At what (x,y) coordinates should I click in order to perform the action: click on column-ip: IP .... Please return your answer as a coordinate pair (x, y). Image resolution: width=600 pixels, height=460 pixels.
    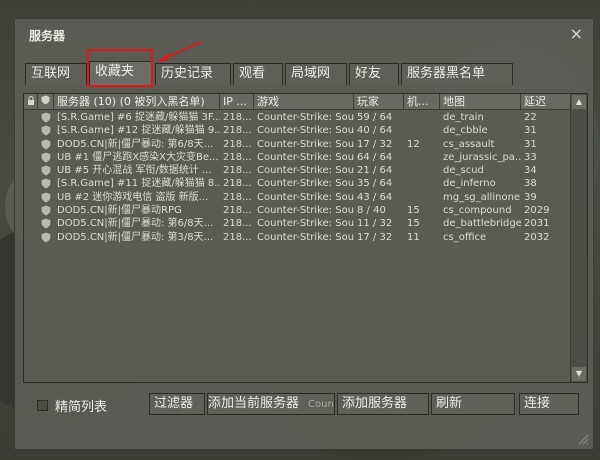
    Looking at the image, I should click on (237, 102).